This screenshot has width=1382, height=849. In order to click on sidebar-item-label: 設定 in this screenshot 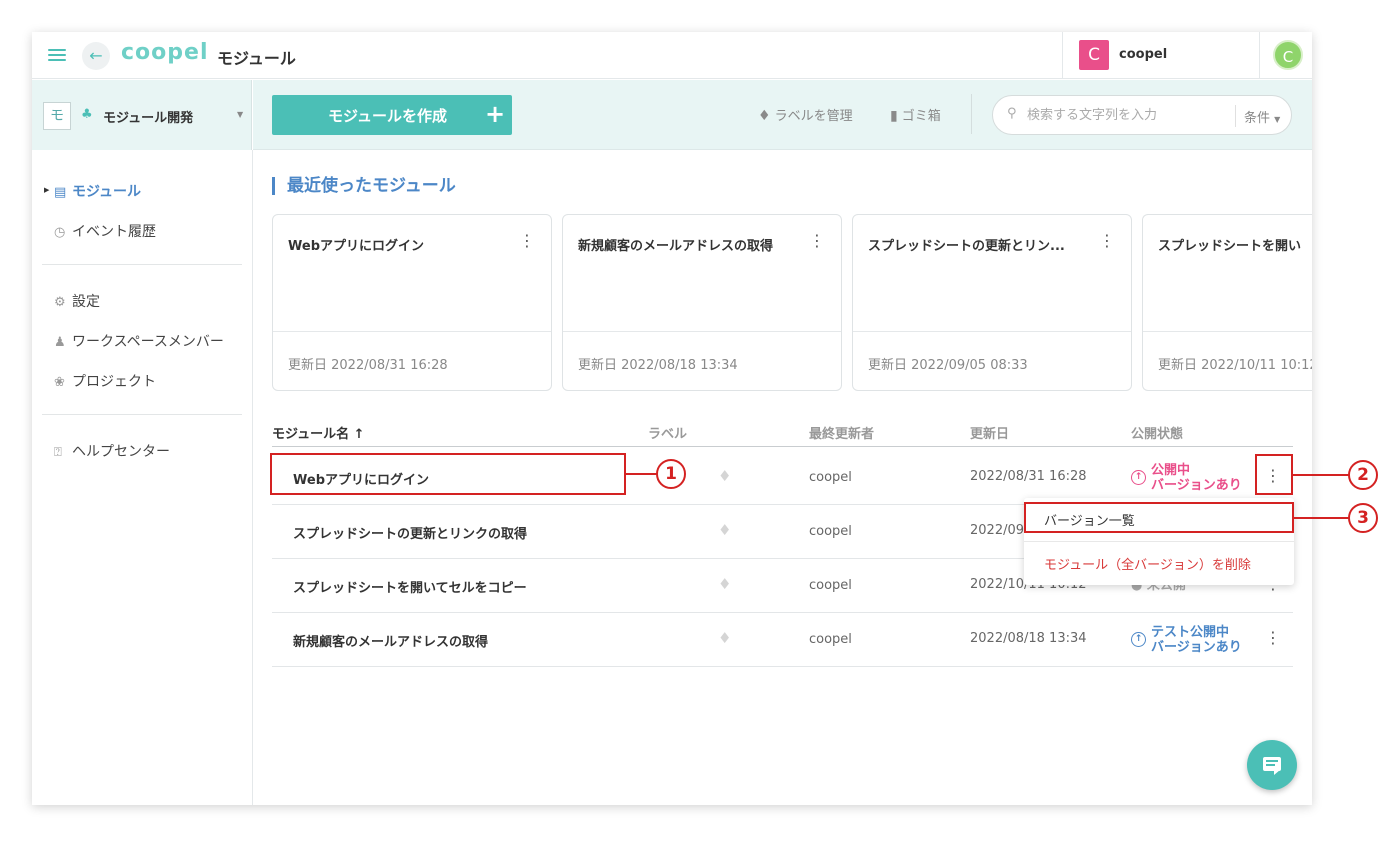, I will do `click(86, 302)`.